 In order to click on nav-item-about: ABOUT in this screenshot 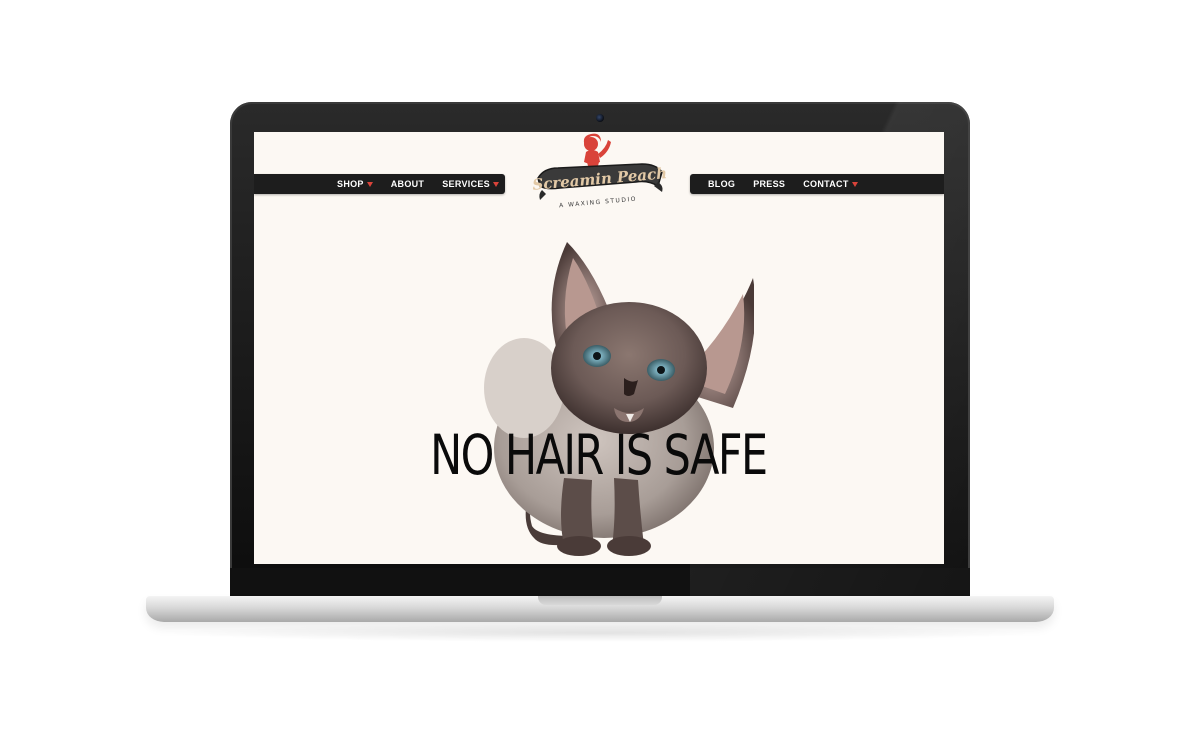, I will do `click(408, 184)`.